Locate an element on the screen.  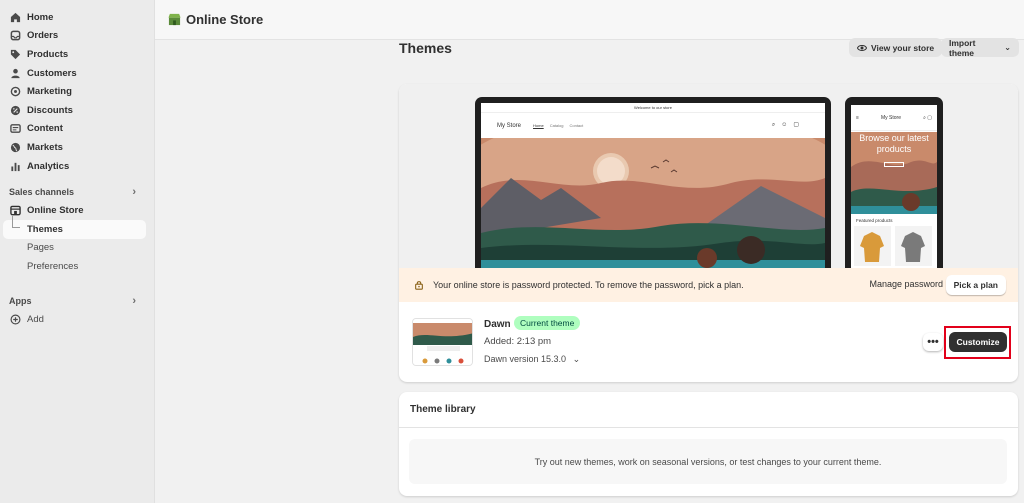
sidebar-item-preferences: Preferences is located at coordinates (77, 266).